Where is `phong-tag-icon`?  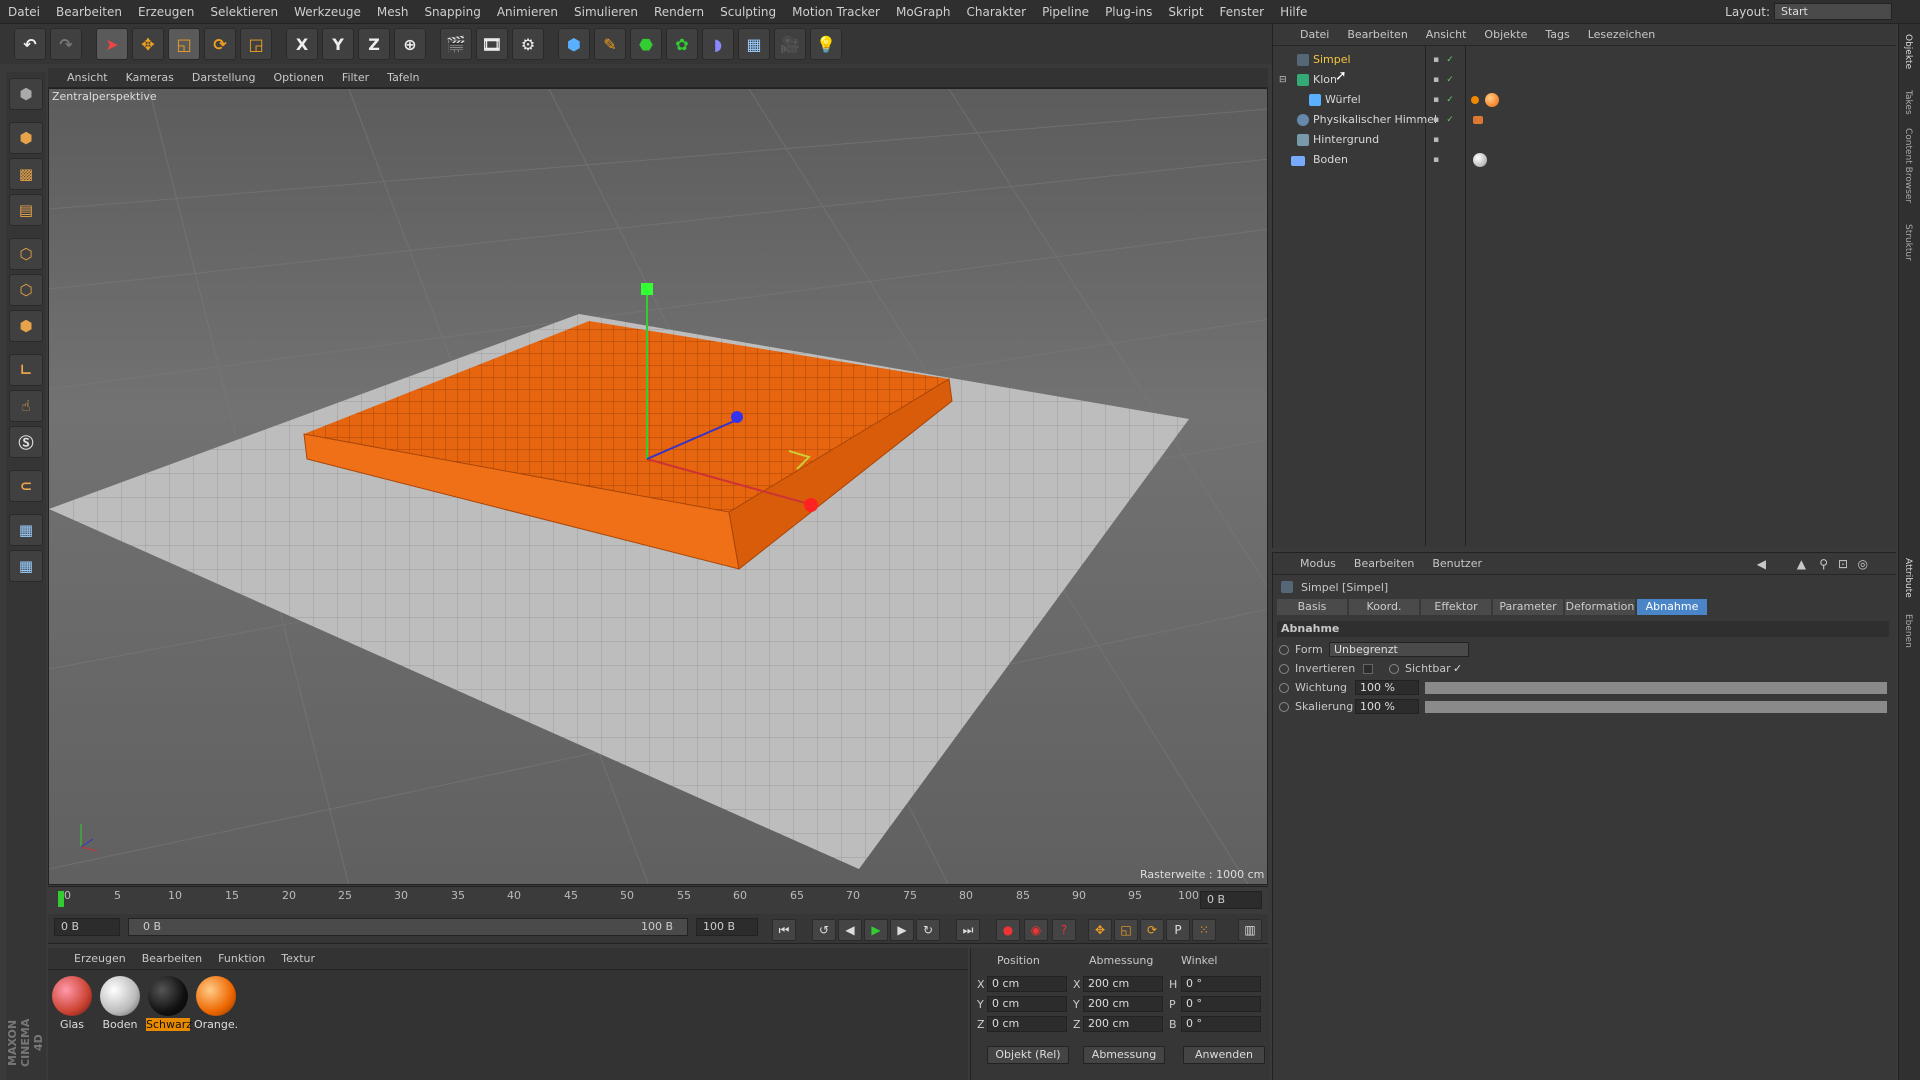
phong-tag-icon is located at coordinates (1475, 100).